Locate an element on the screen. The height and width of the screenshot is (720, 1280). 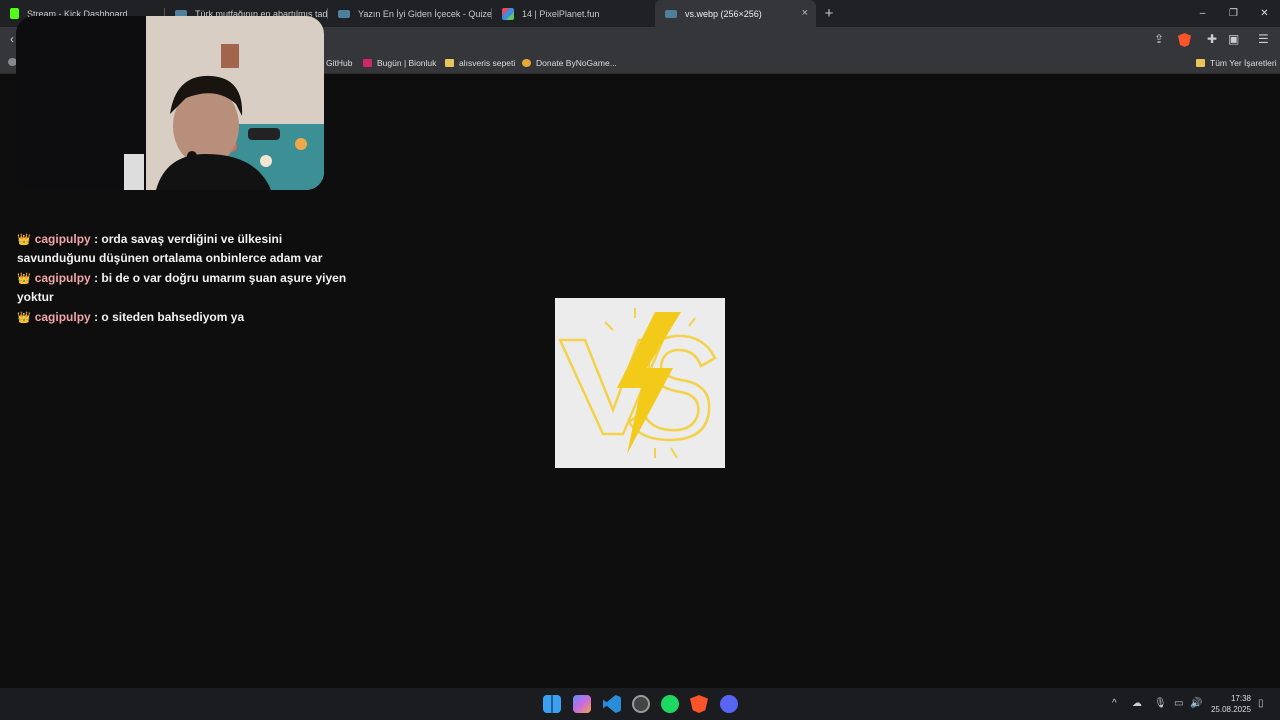
extensions-icon: ✚ is located at coordinates (1212, 39).